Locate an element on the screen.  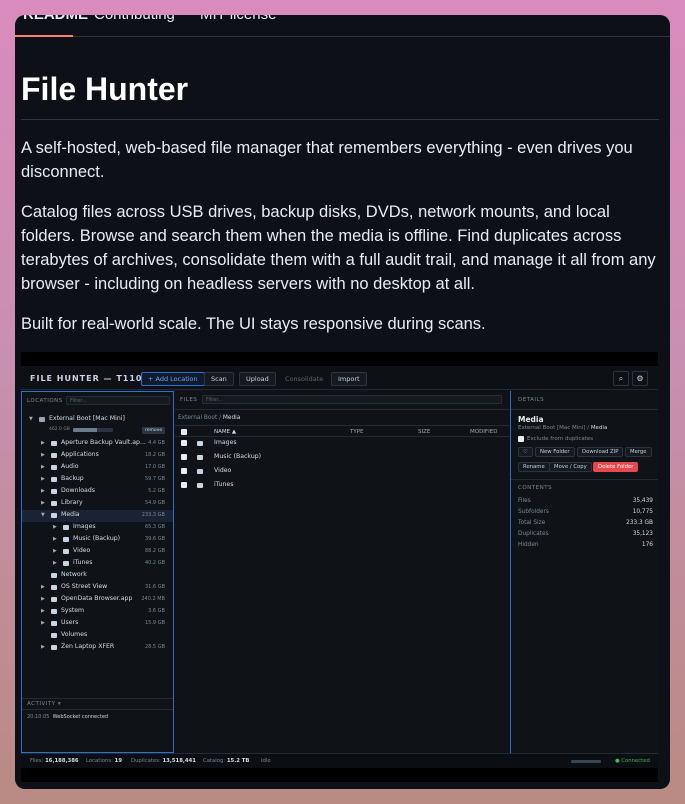
column-size: SIZE is located at coordinates (424, 432).